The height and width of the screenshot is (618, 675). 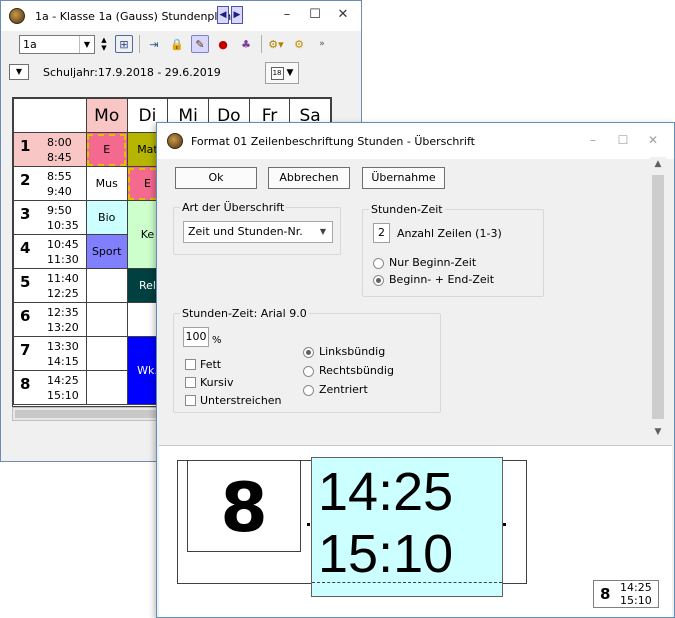 I want to click on toolbar-separator, so click(x=261, y=44).